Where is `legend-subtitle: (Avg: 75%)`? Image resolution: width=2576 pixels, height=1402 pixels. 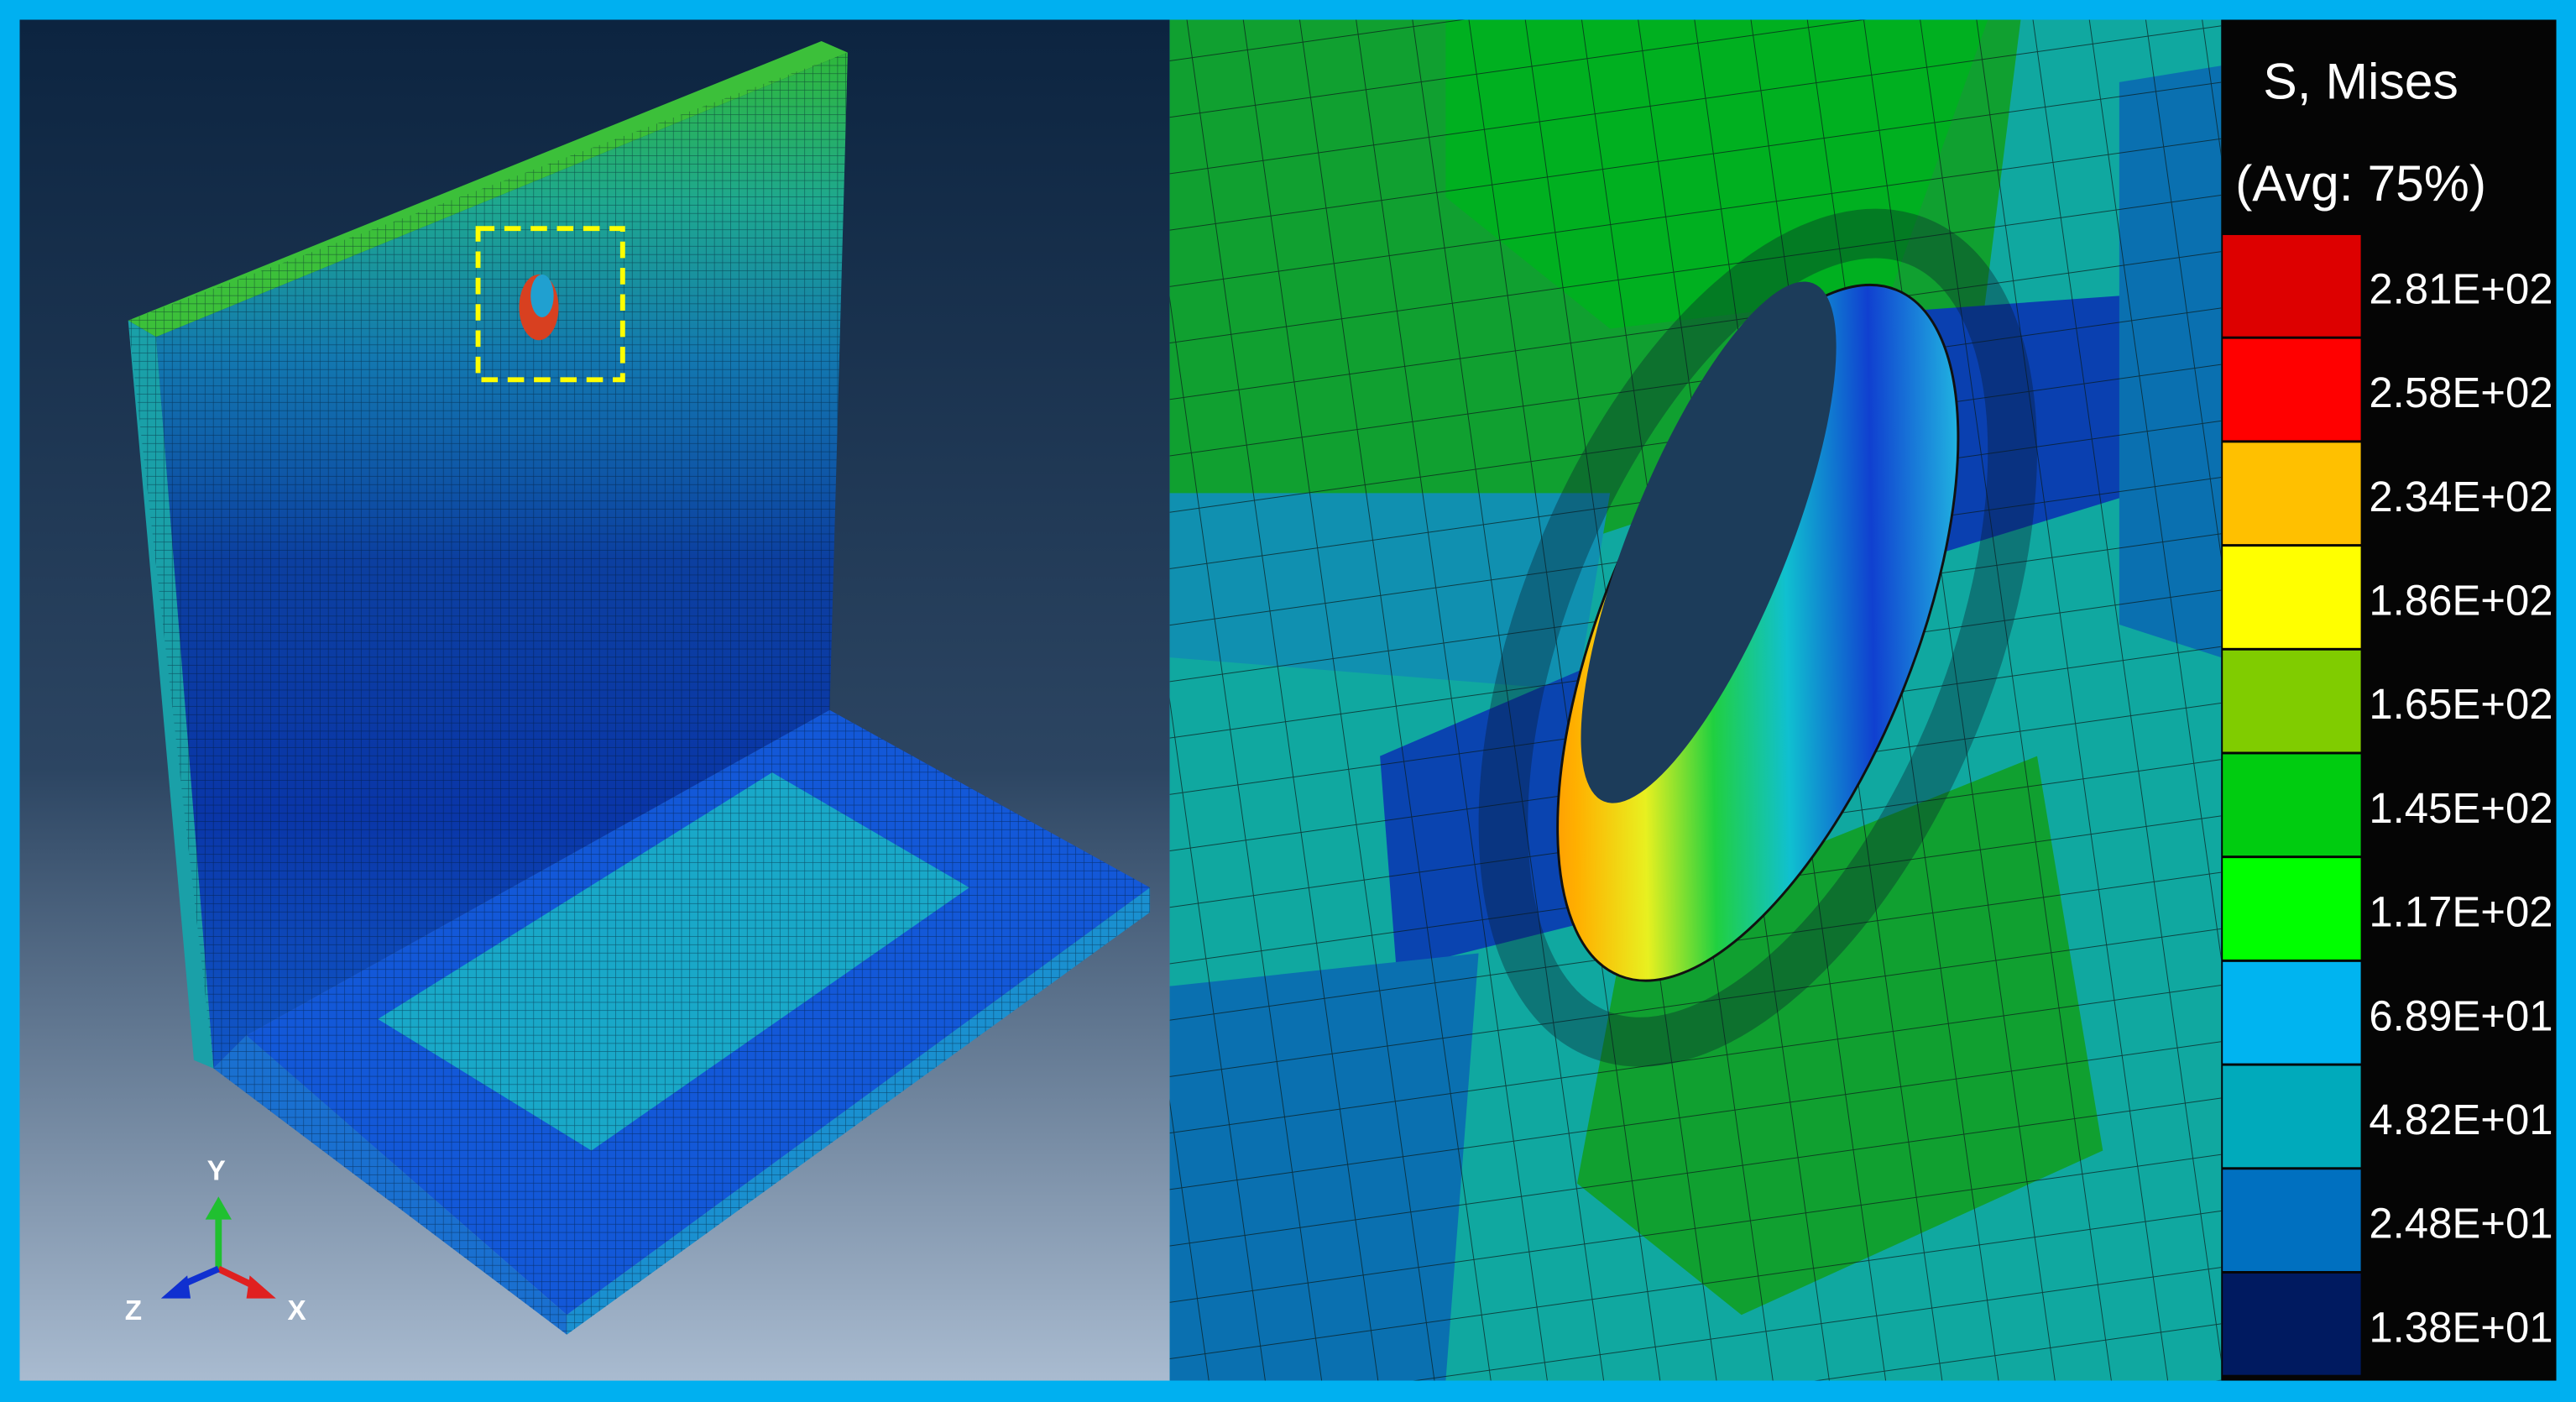
legend-subtitle: (Avg: 75%) is located at coordinates (2360, 183).